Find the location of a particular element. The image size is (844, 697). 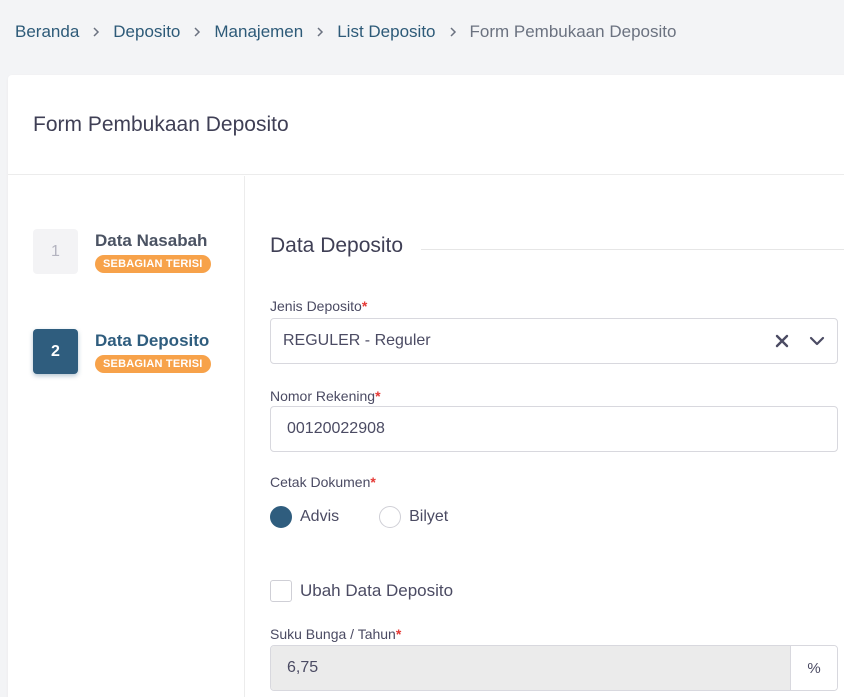

jenis-deposito-label: Jenis Deposito* is located at coordinates (318, 306).